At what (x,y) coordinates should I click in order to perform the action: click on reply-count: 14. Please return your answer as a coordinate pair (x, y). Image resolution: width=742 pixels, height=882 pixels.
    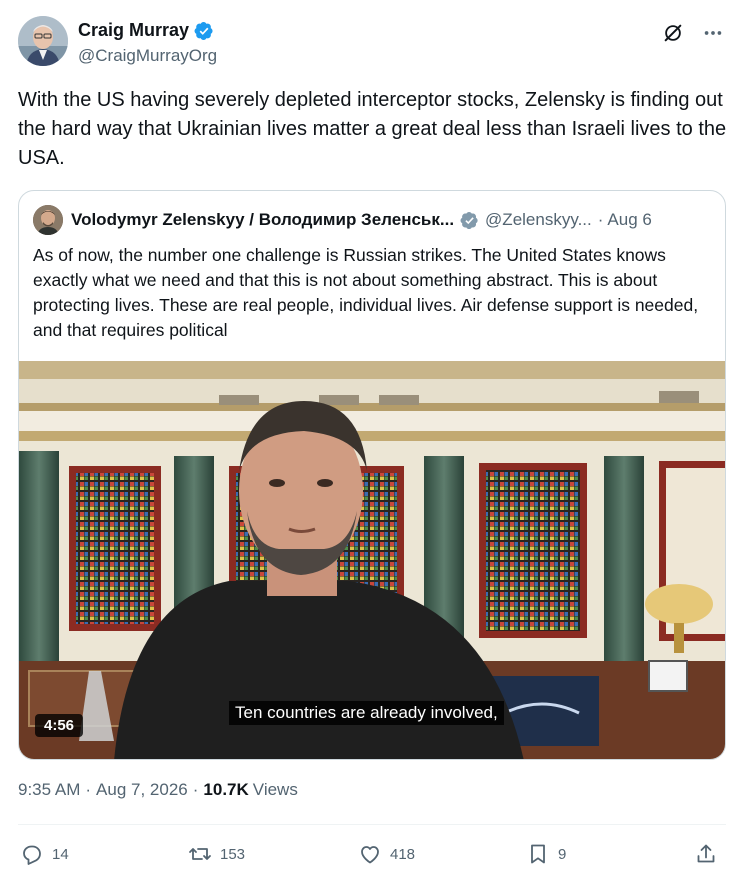
    Looking at the image, I should click on (60, 854).